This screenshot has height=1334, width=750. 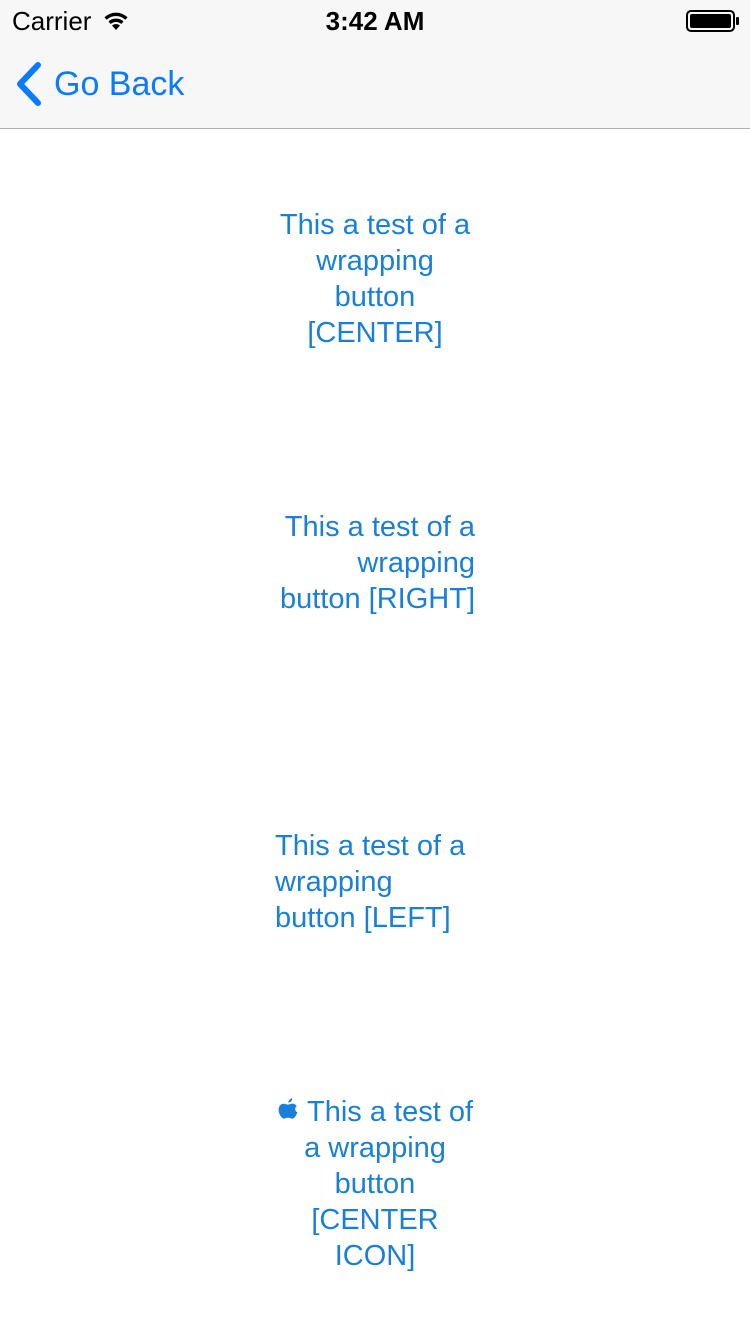 I want to click on clock-time: 3:42 AM, so click(x=375, y=21).